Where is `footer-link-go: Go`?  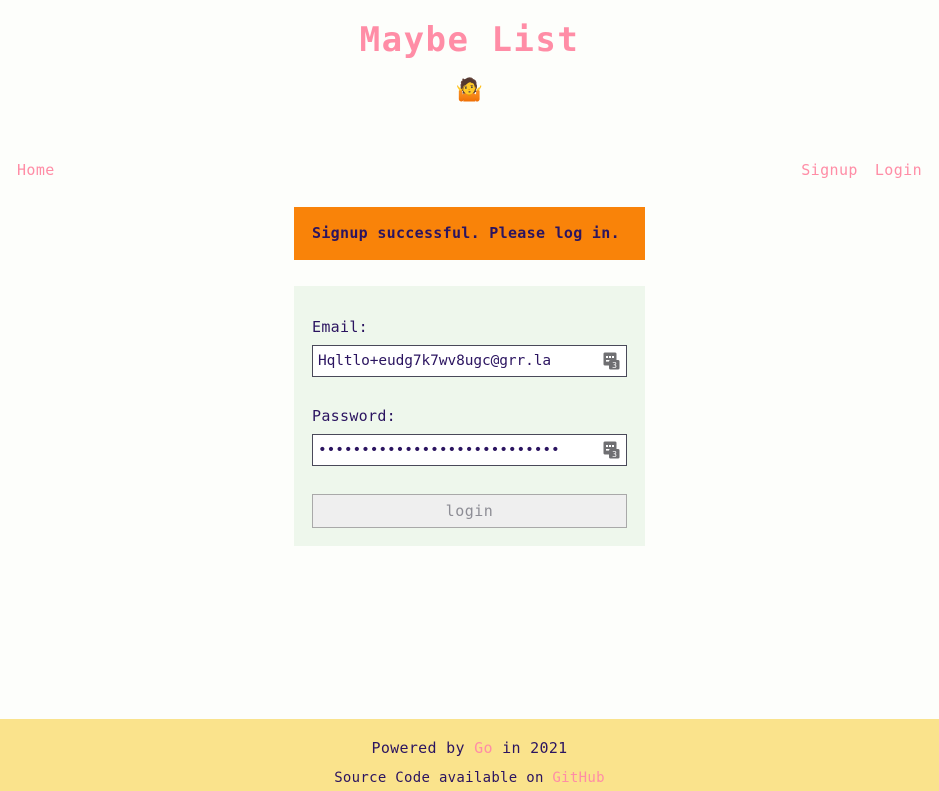 footer-link-go: Go is located at coordinates (483, 748).